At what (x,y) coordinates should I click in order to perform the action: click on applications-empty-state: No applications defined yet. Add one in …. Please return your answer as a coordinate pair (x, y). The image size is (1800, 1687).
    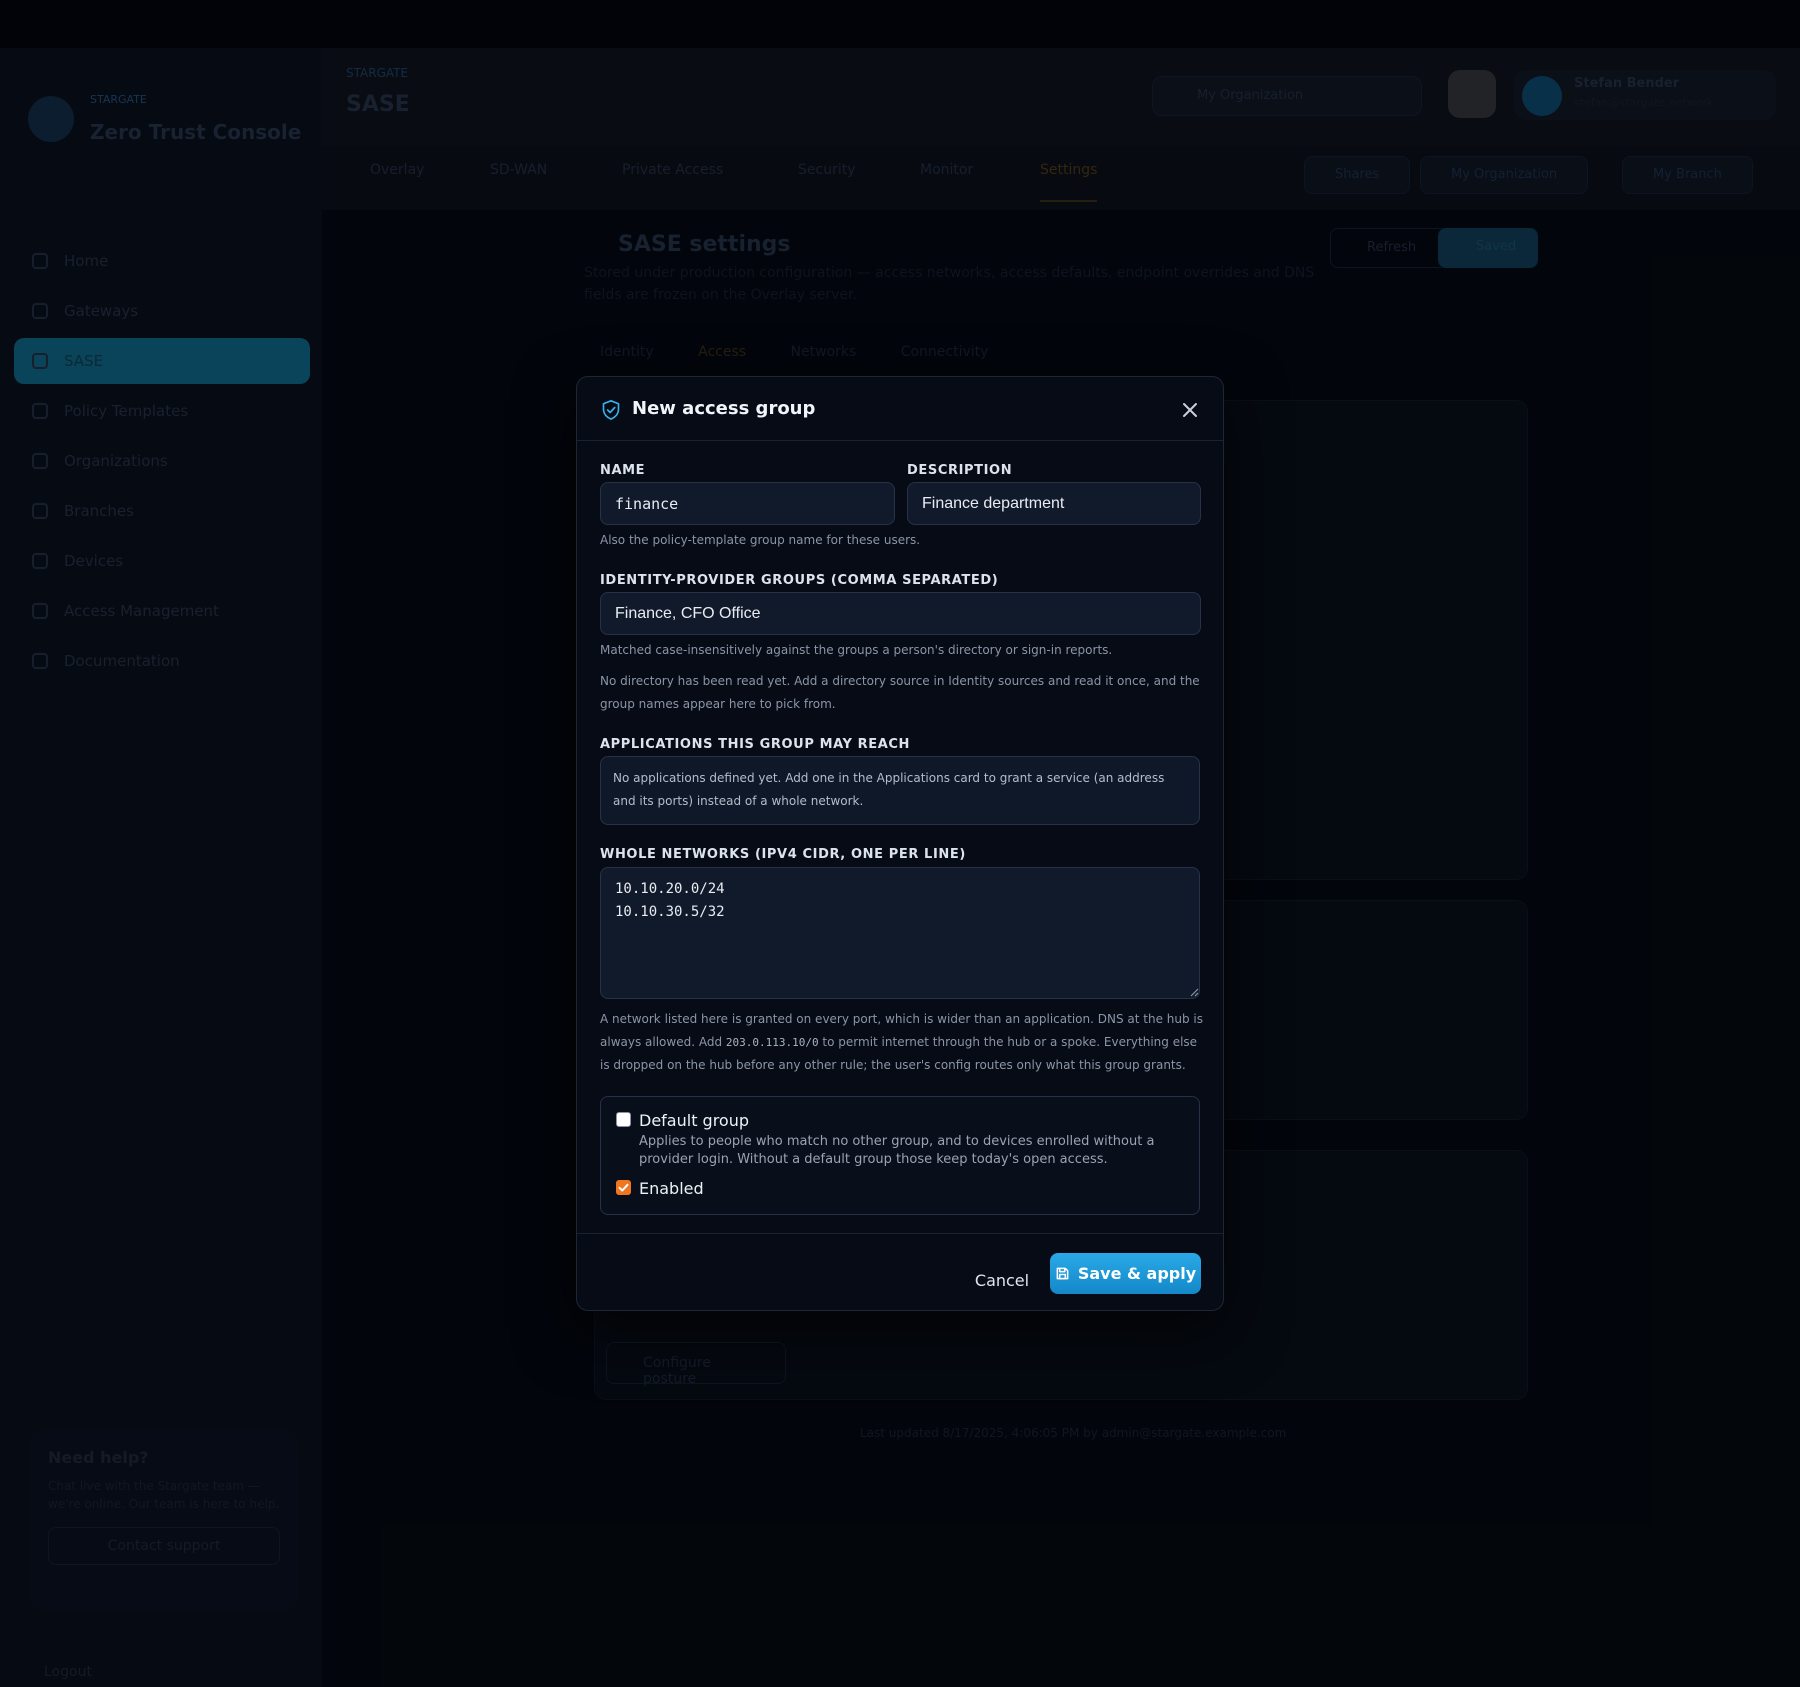
    Looking at the image, I should click on (900, 790).